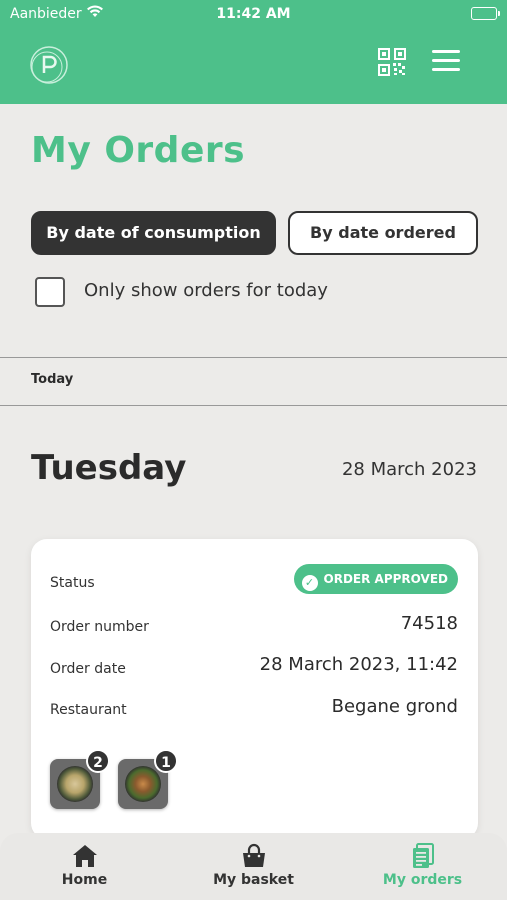 The width and height of the screenshot is (507, 900). What do you see at coordinates (485, 13) in the screenshot?
I see `battery-icon` at bounding box center [485, 13].